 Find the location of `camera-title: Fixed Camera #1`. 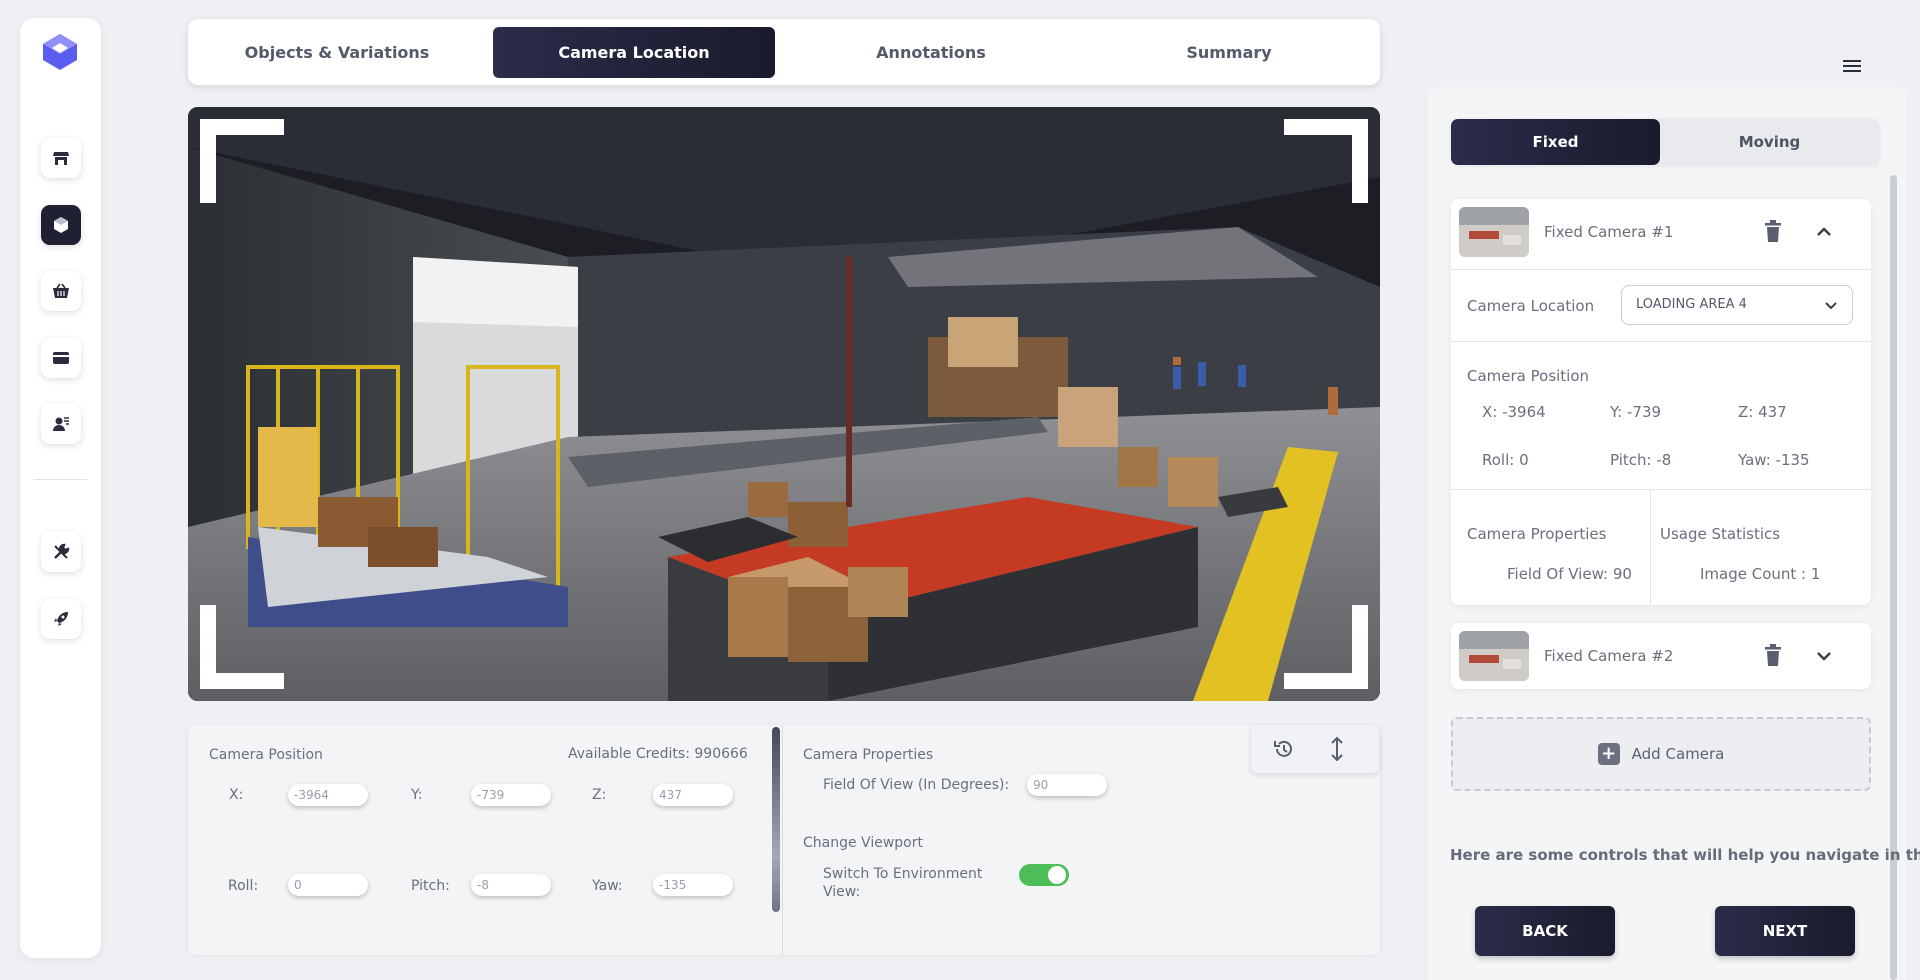

camera-title: Fixed Camera #1 is located at coordinates (1609, 232).